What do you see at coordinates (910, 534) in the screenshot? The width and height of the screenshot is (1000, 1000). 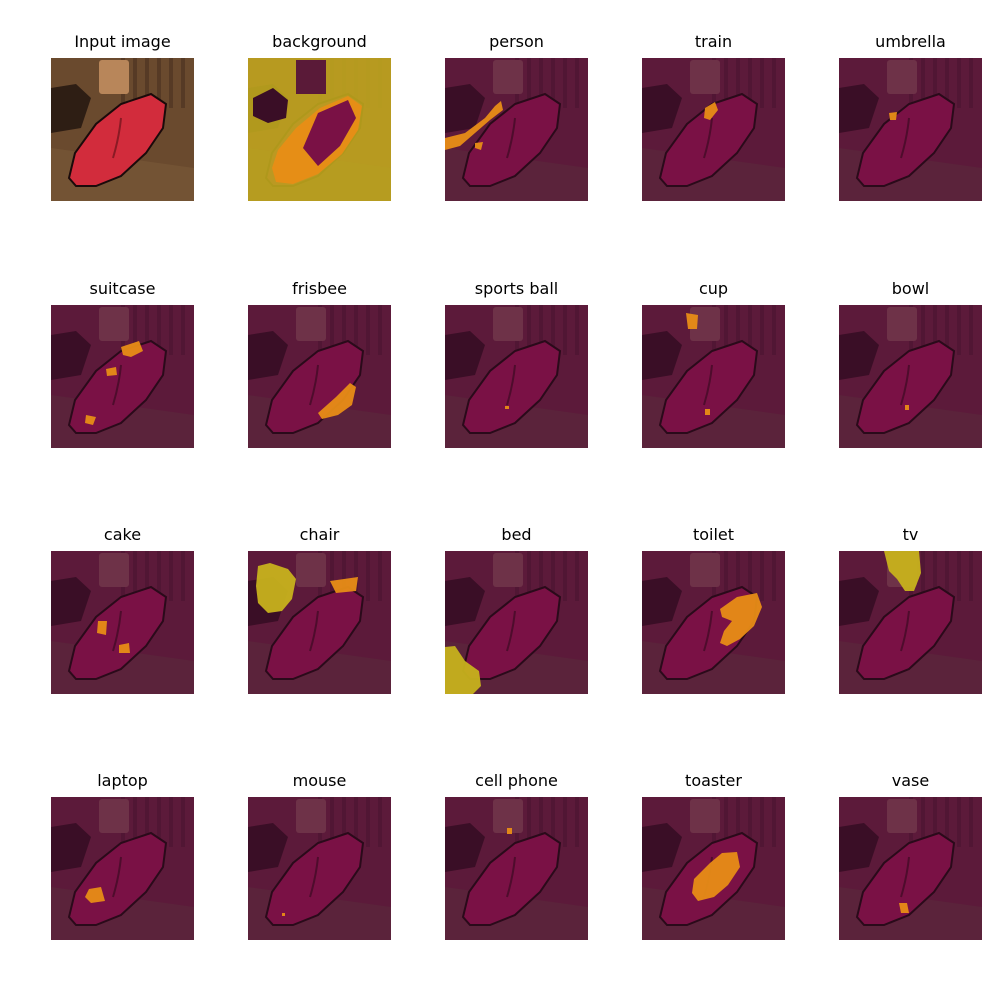 I see `panel-title: tv` at bounding box center [910, 534].